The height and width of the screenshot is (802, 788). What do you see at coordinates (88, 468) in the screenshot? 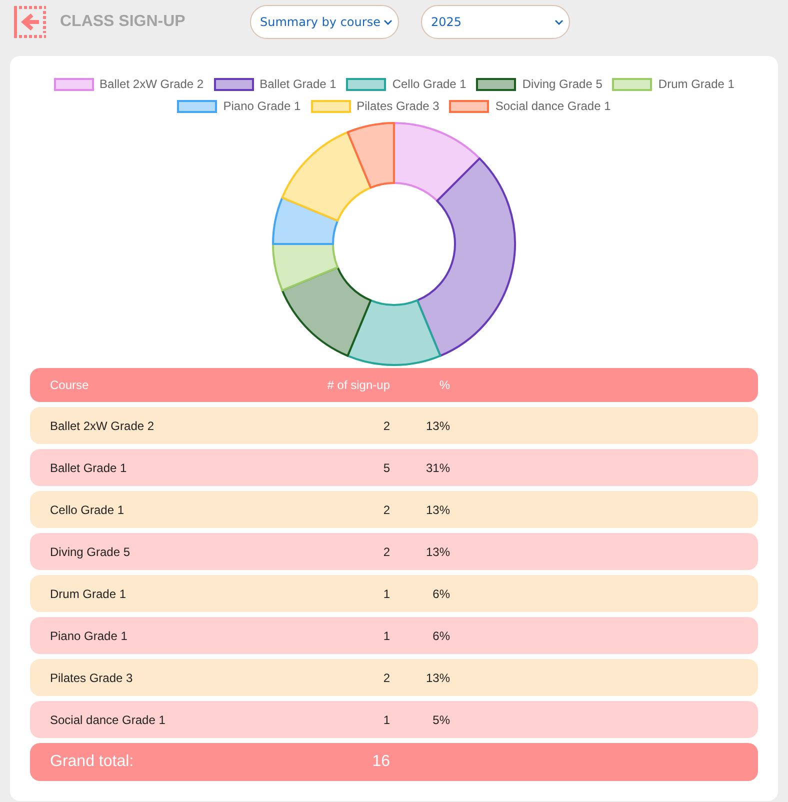
I see `course-cell-text: Ballet Grade 1` at bounding box center [88, 468].